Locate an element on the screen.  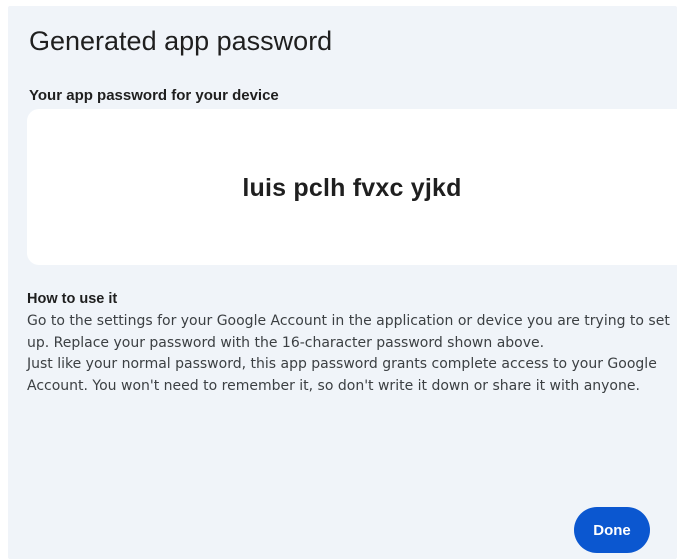
password-subtitle: Your app password for your device is located at coordinates (154, 95).